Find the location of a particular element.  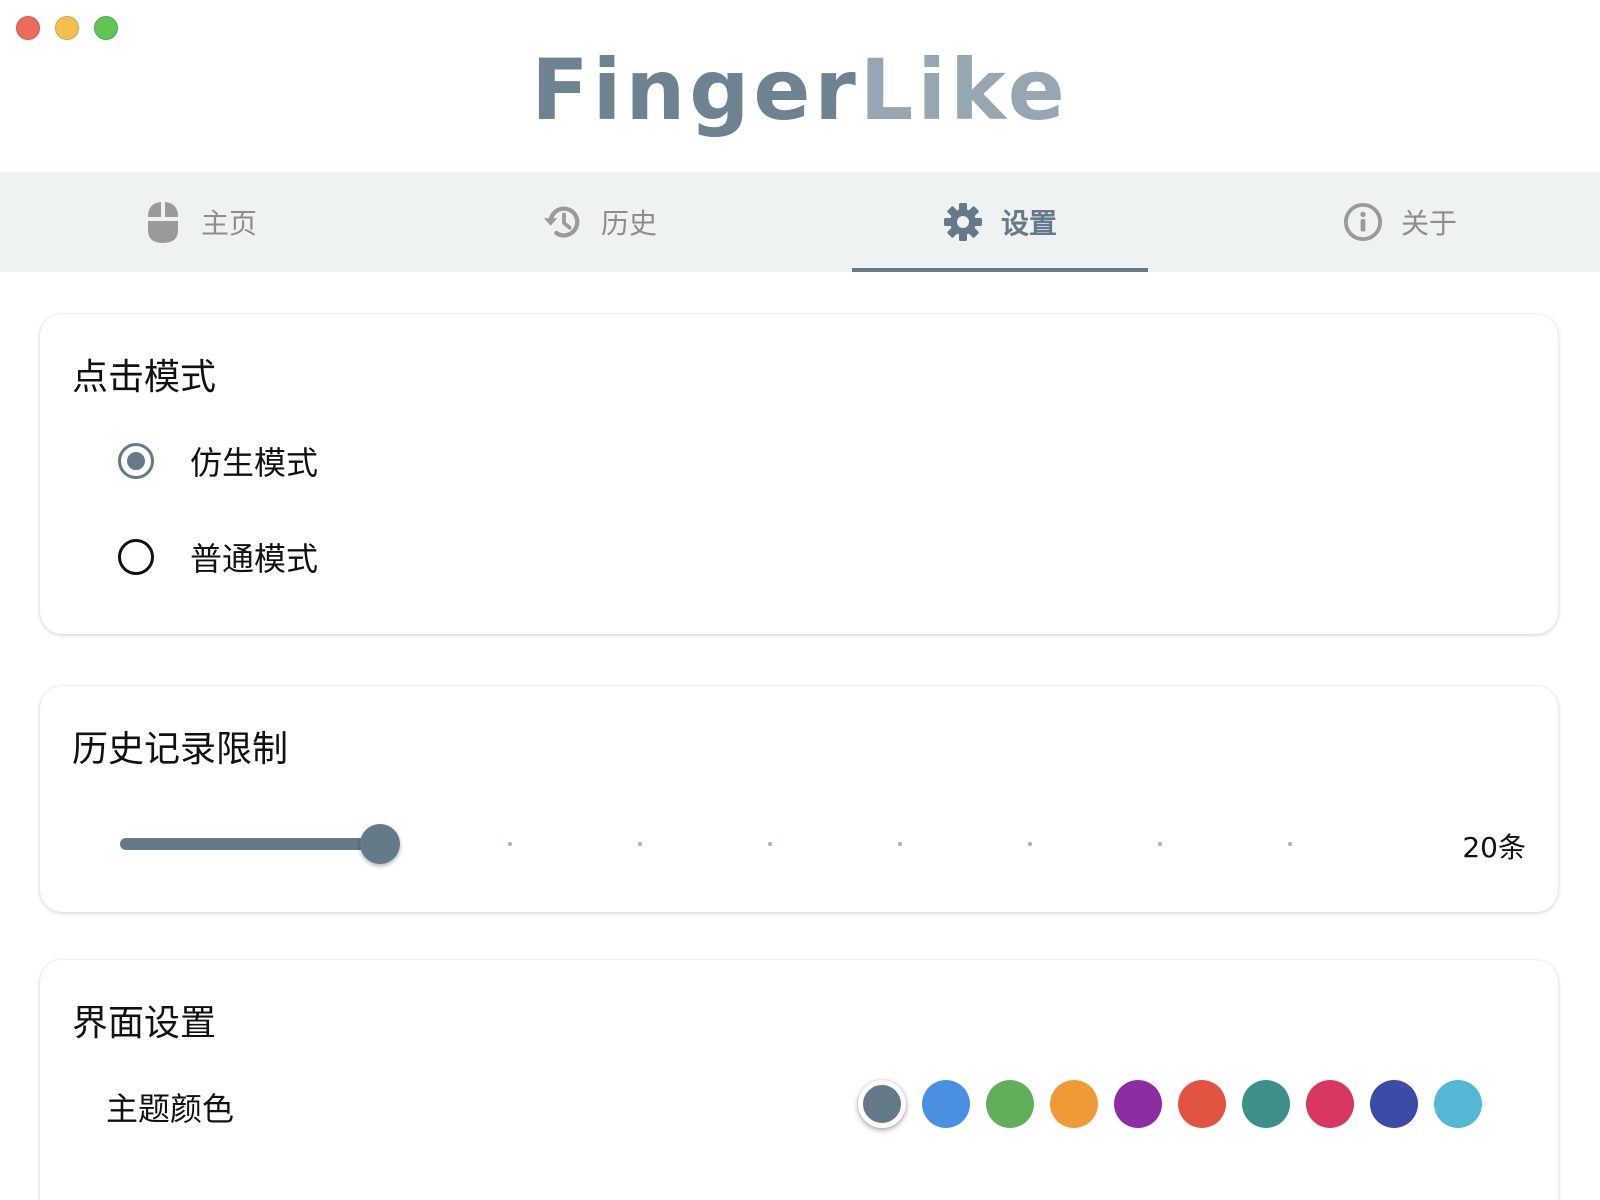

app-title-part1: Finger is located at coordinates (695, 90).